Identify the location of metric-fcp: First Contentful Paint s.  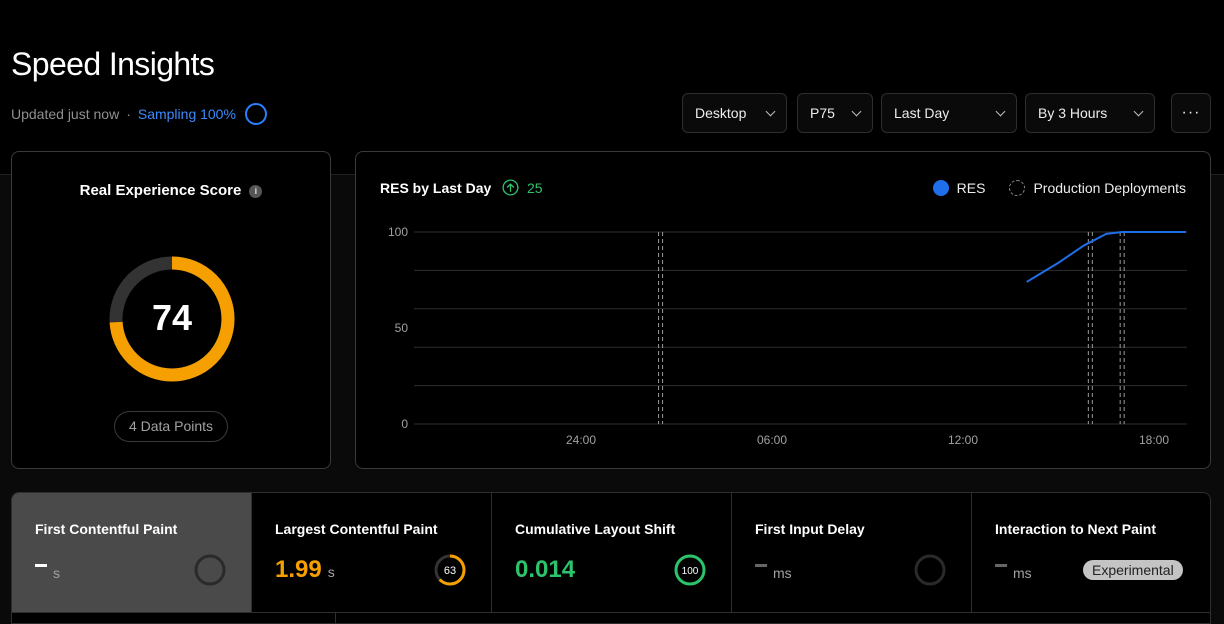
(132, 552).